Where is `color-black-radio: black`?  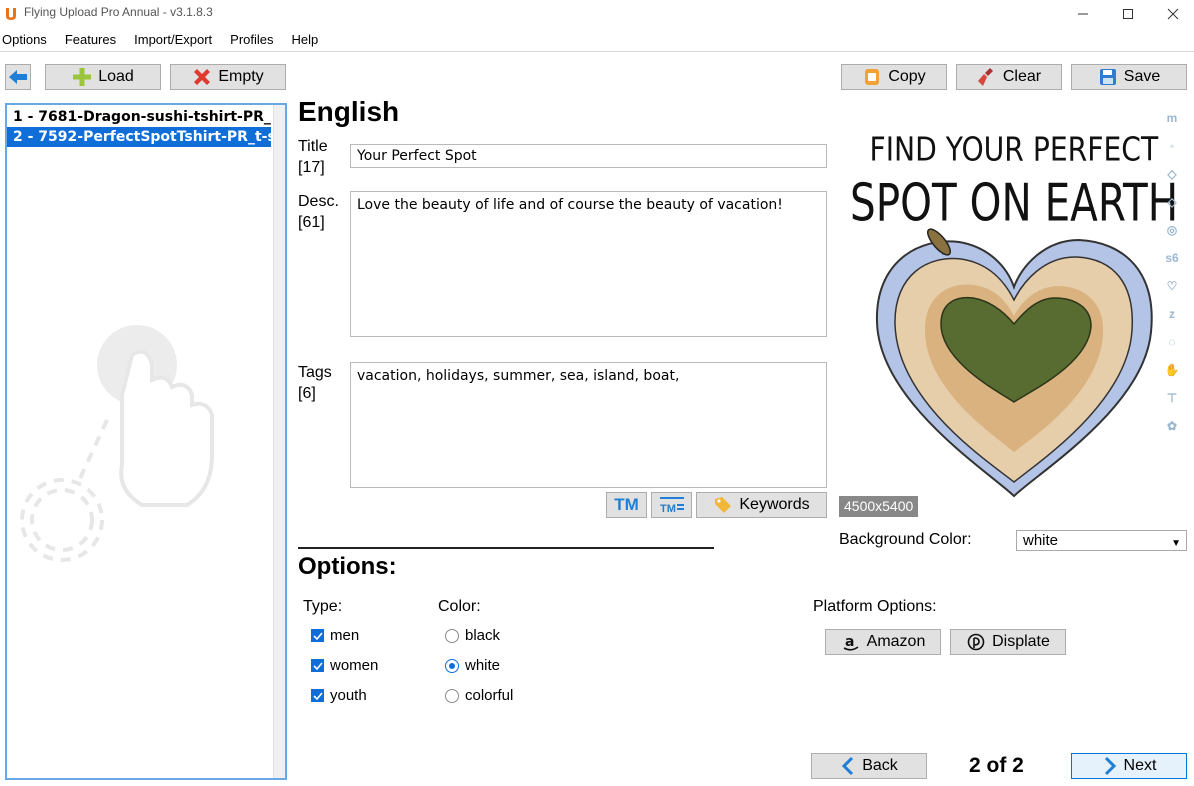
color-black-radio: black is located at coordinates (472, 635).